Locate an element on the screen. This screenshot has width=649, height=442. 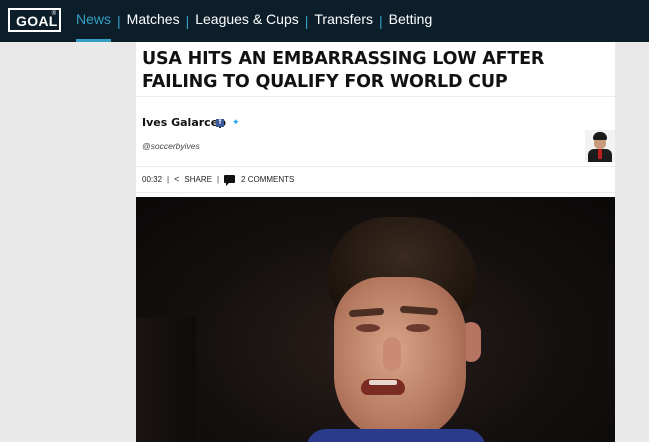
comment-icon is located at coordinates (230, 180).